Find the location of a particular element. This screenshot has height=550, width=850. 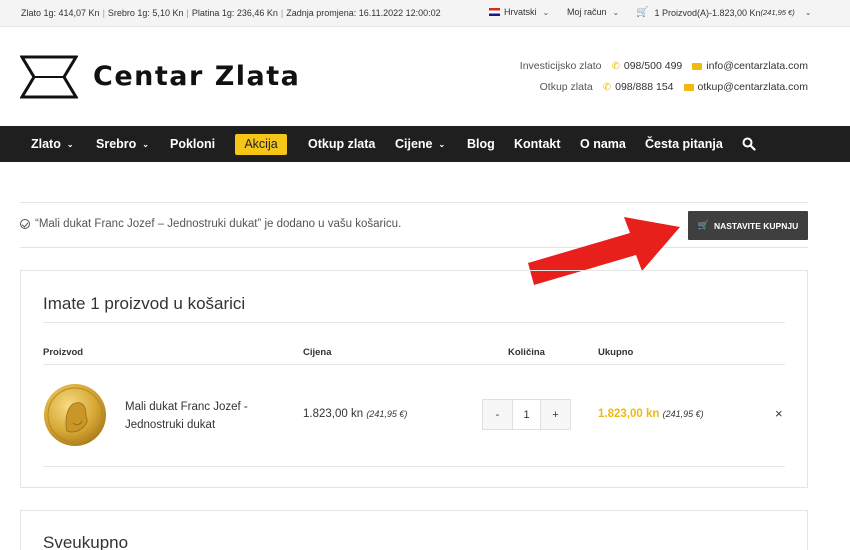

contact-label: Investicijsko zlato is located at coordinates (560, 66).